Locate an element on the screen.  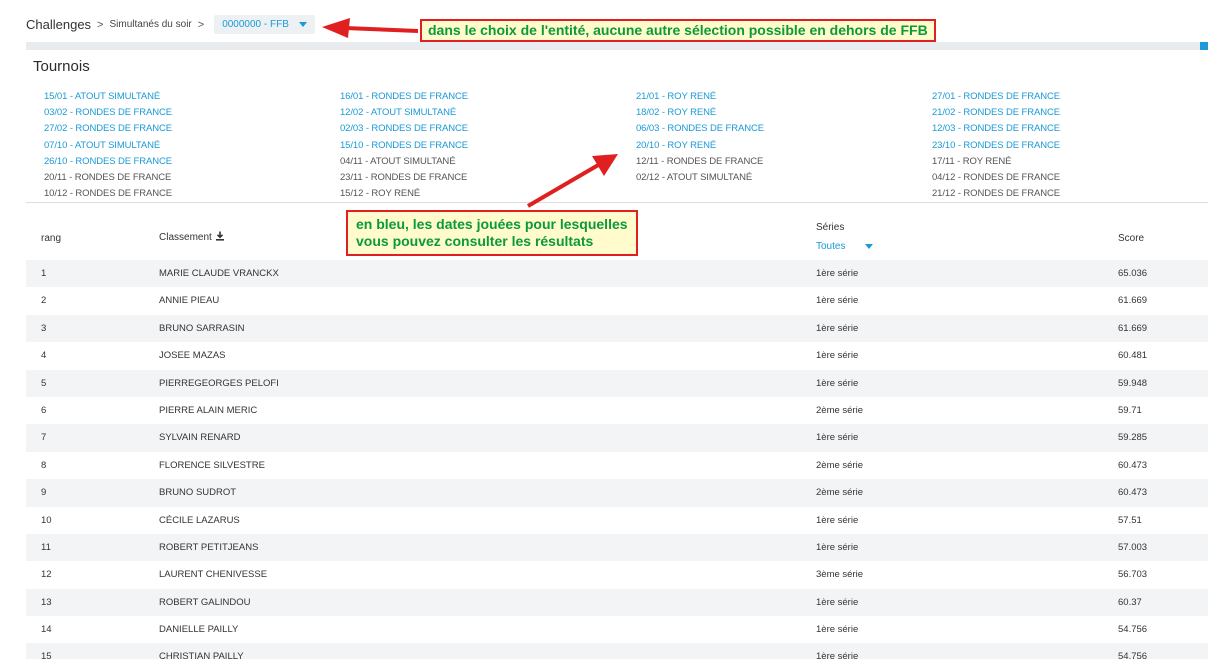
tournament-link: 21/02 - RONDES DE FRANCE is located at coordinates (1070, 113).